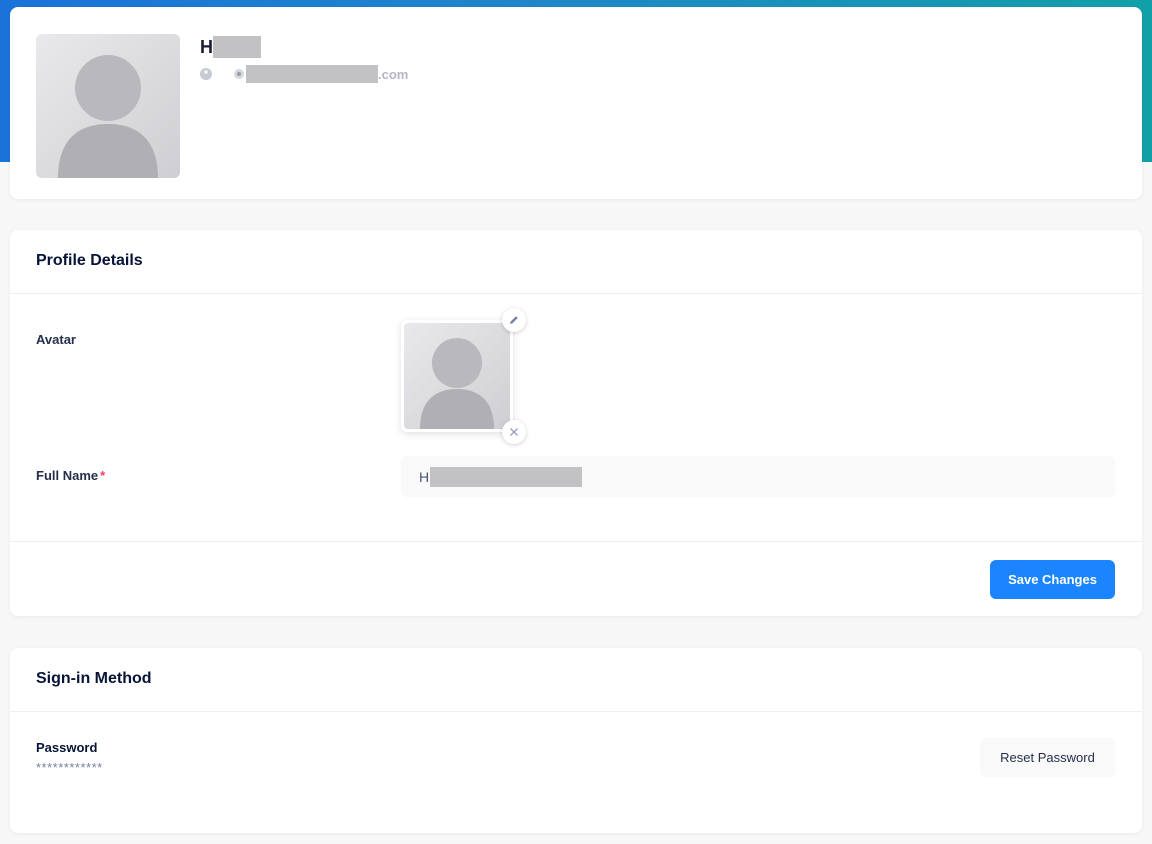  I want to click on section-title-signin-method: Sign-in Method, so click(94, 678).